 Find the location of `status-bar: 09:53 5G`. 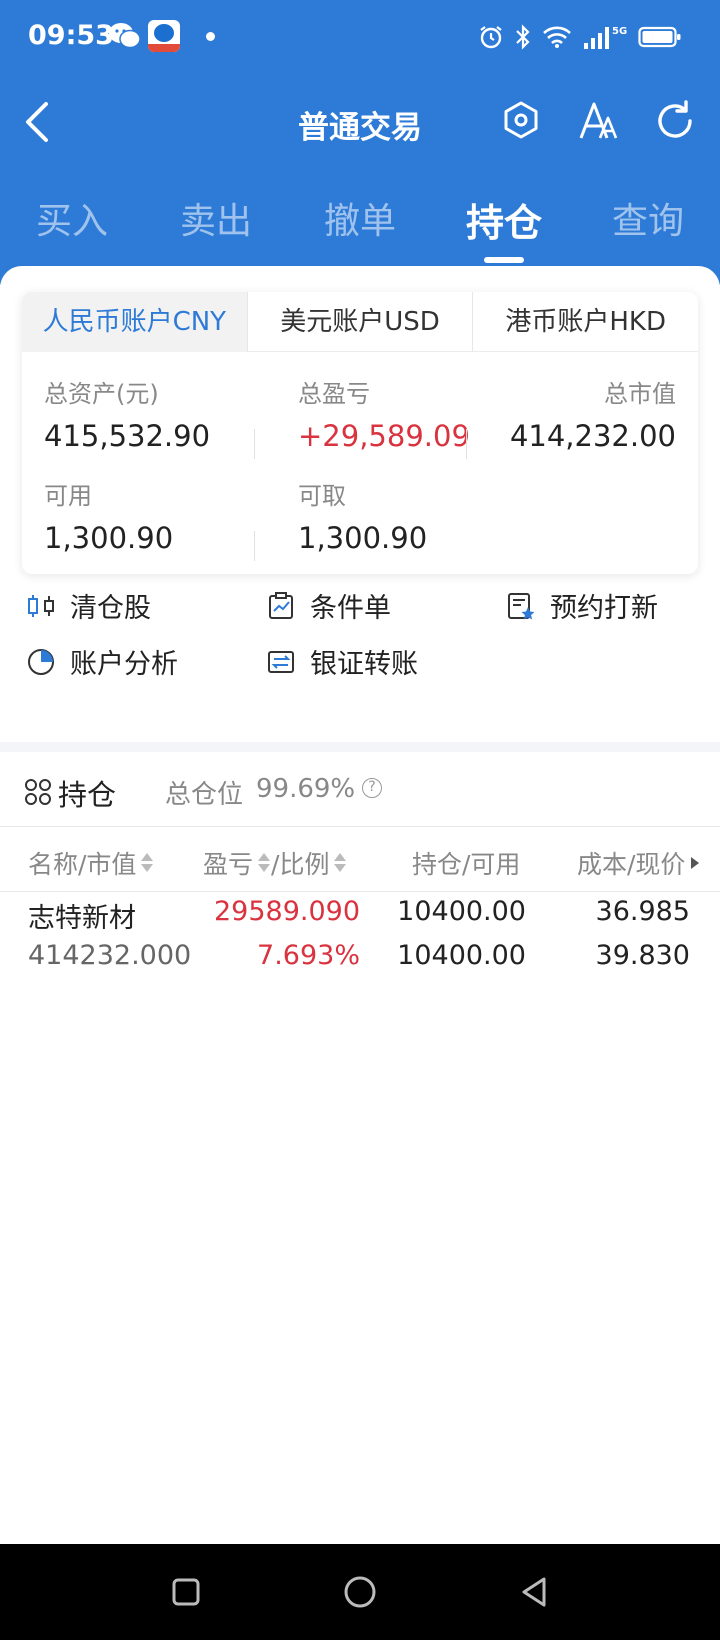

status-bar: 09:53 5G is located at coordinates (360, 37).